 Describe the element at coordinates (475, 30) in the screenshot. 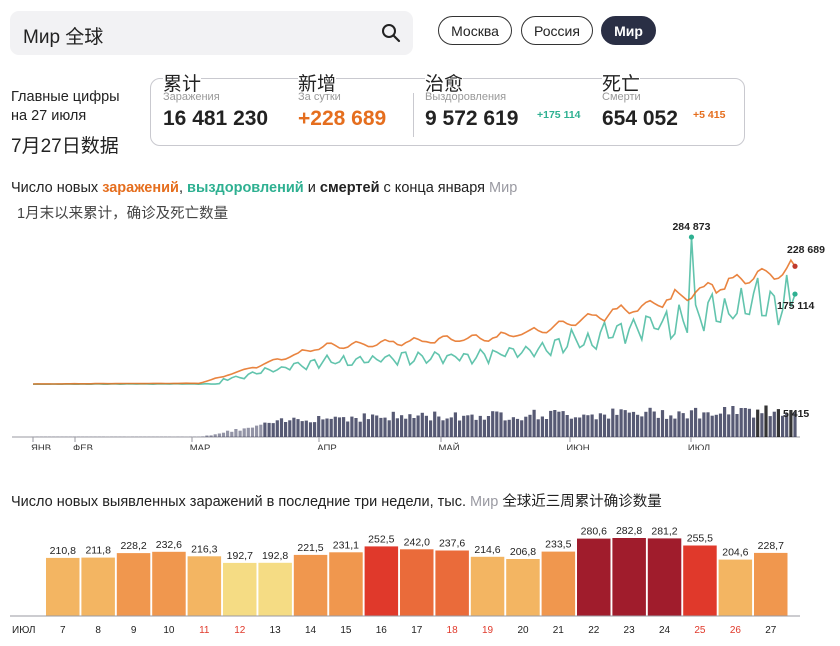

I see `tab-moscow: Москва` at that location.